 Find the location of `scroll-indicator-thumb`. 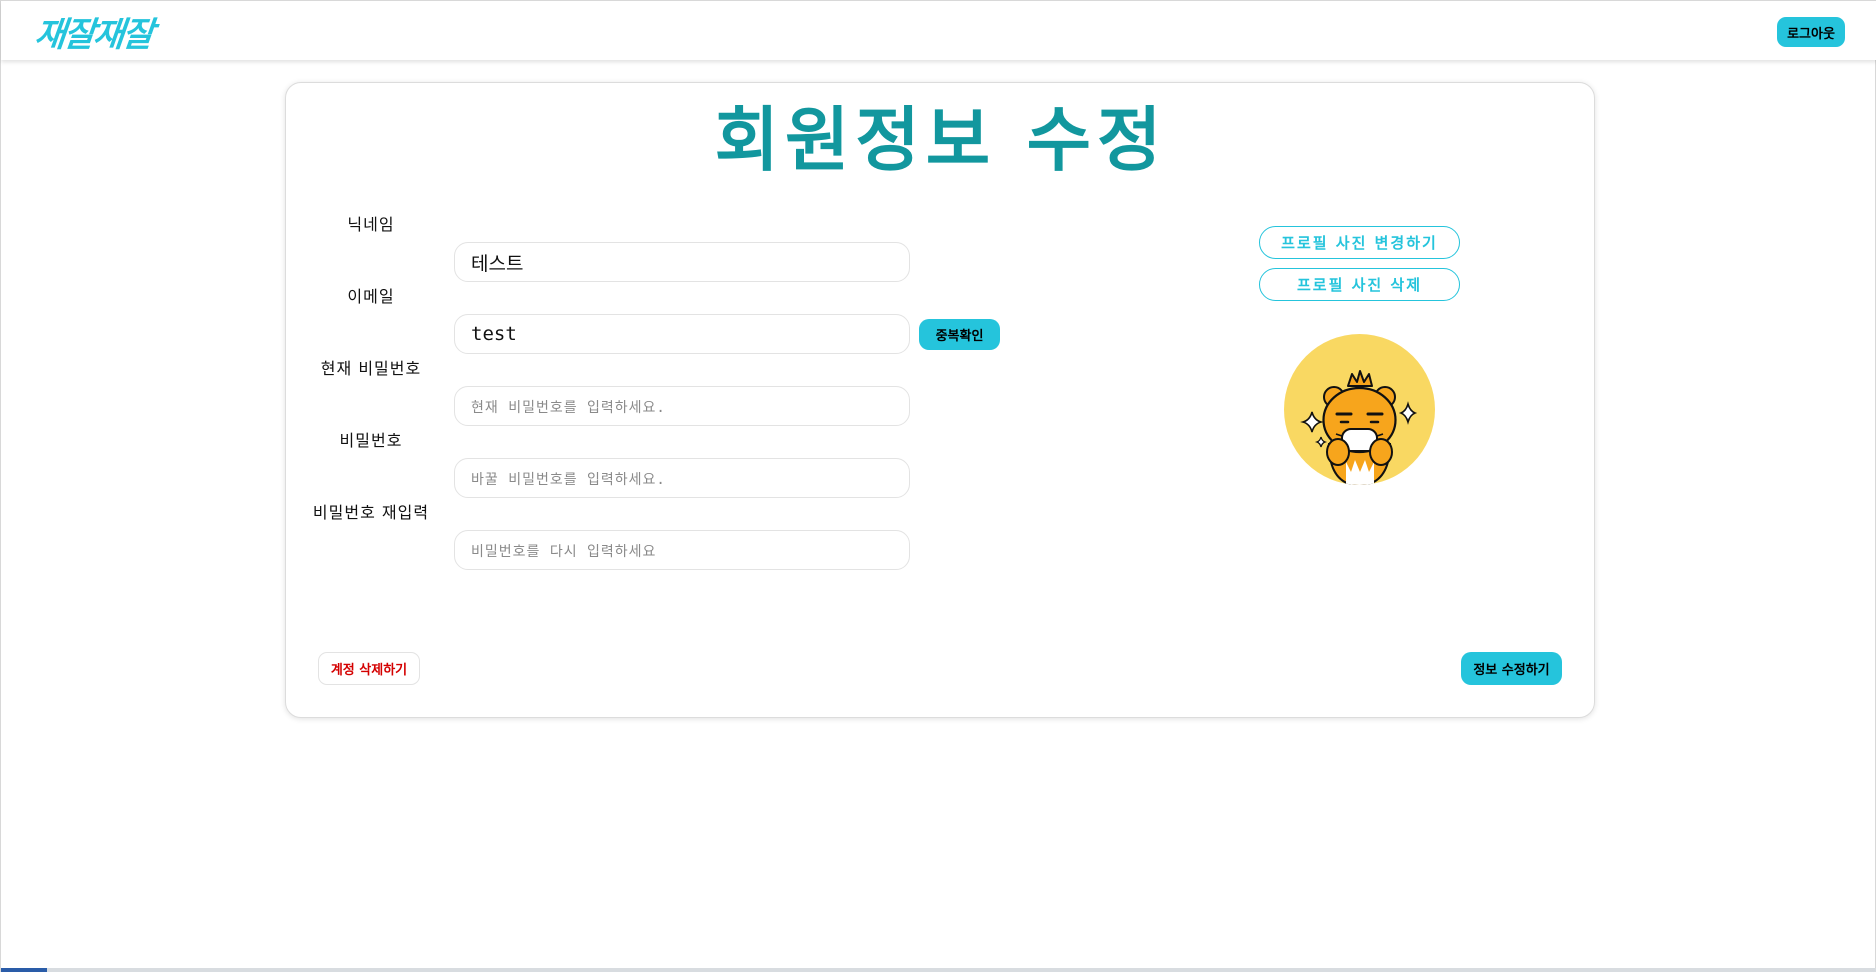

scroll-indicator-thumb is located at coordinates (24, 970).